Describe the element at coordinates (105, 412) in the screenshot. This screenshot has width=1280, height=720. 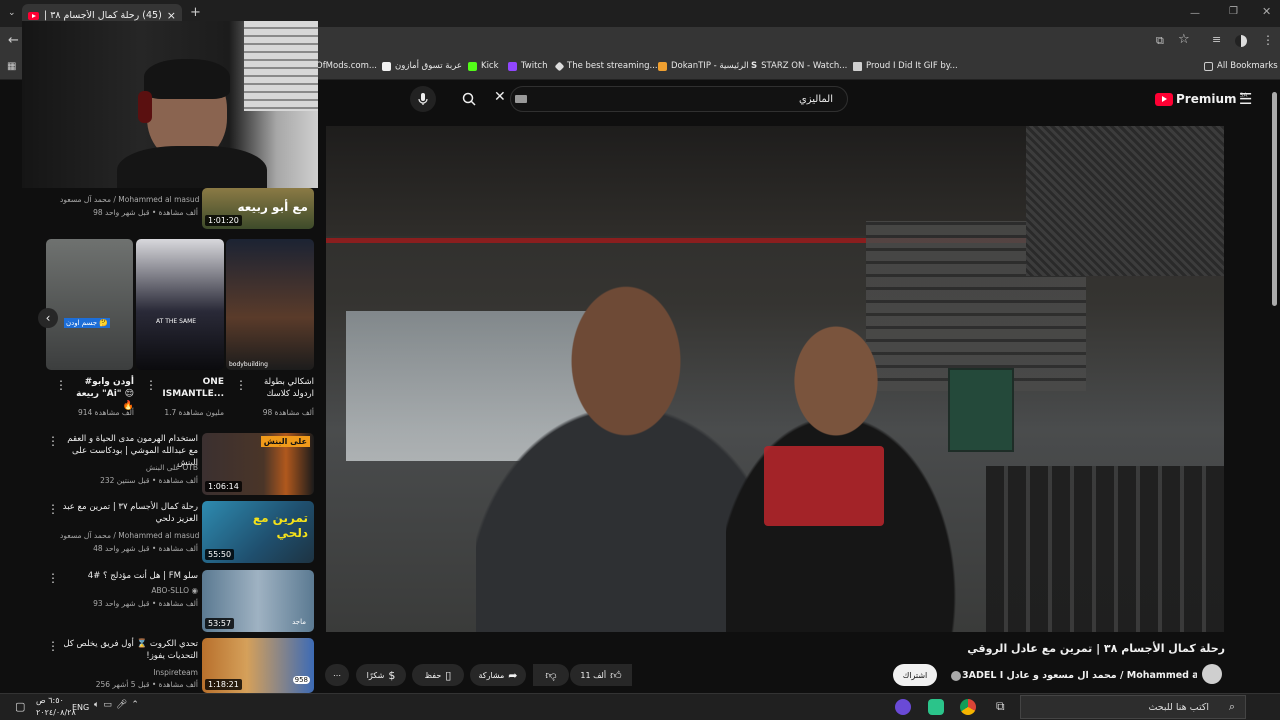
I see `short-views: 914 ألف مشاهدة` at that location.